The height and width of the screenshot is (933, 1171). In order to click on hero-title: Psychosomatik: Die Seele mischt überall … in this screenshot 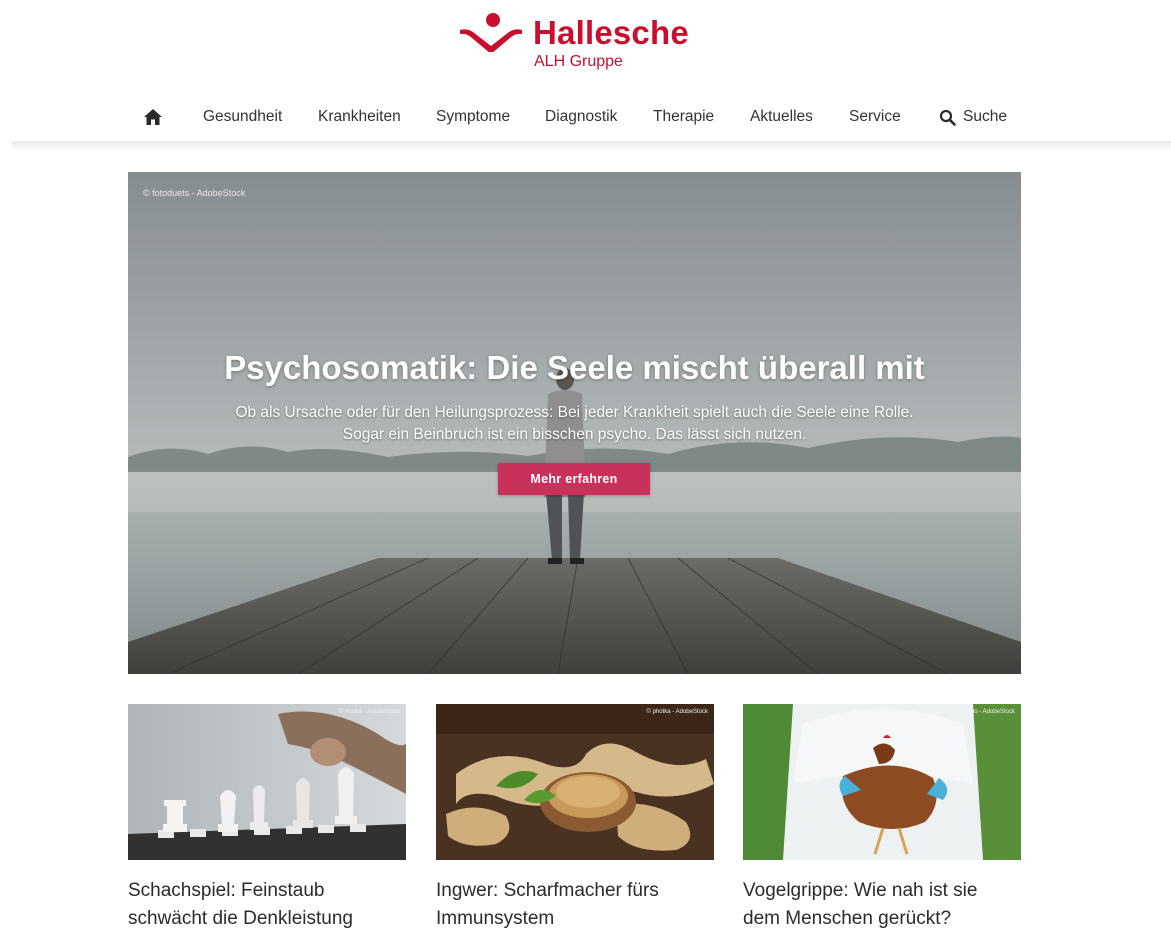, I will do `click(574, 367)`.